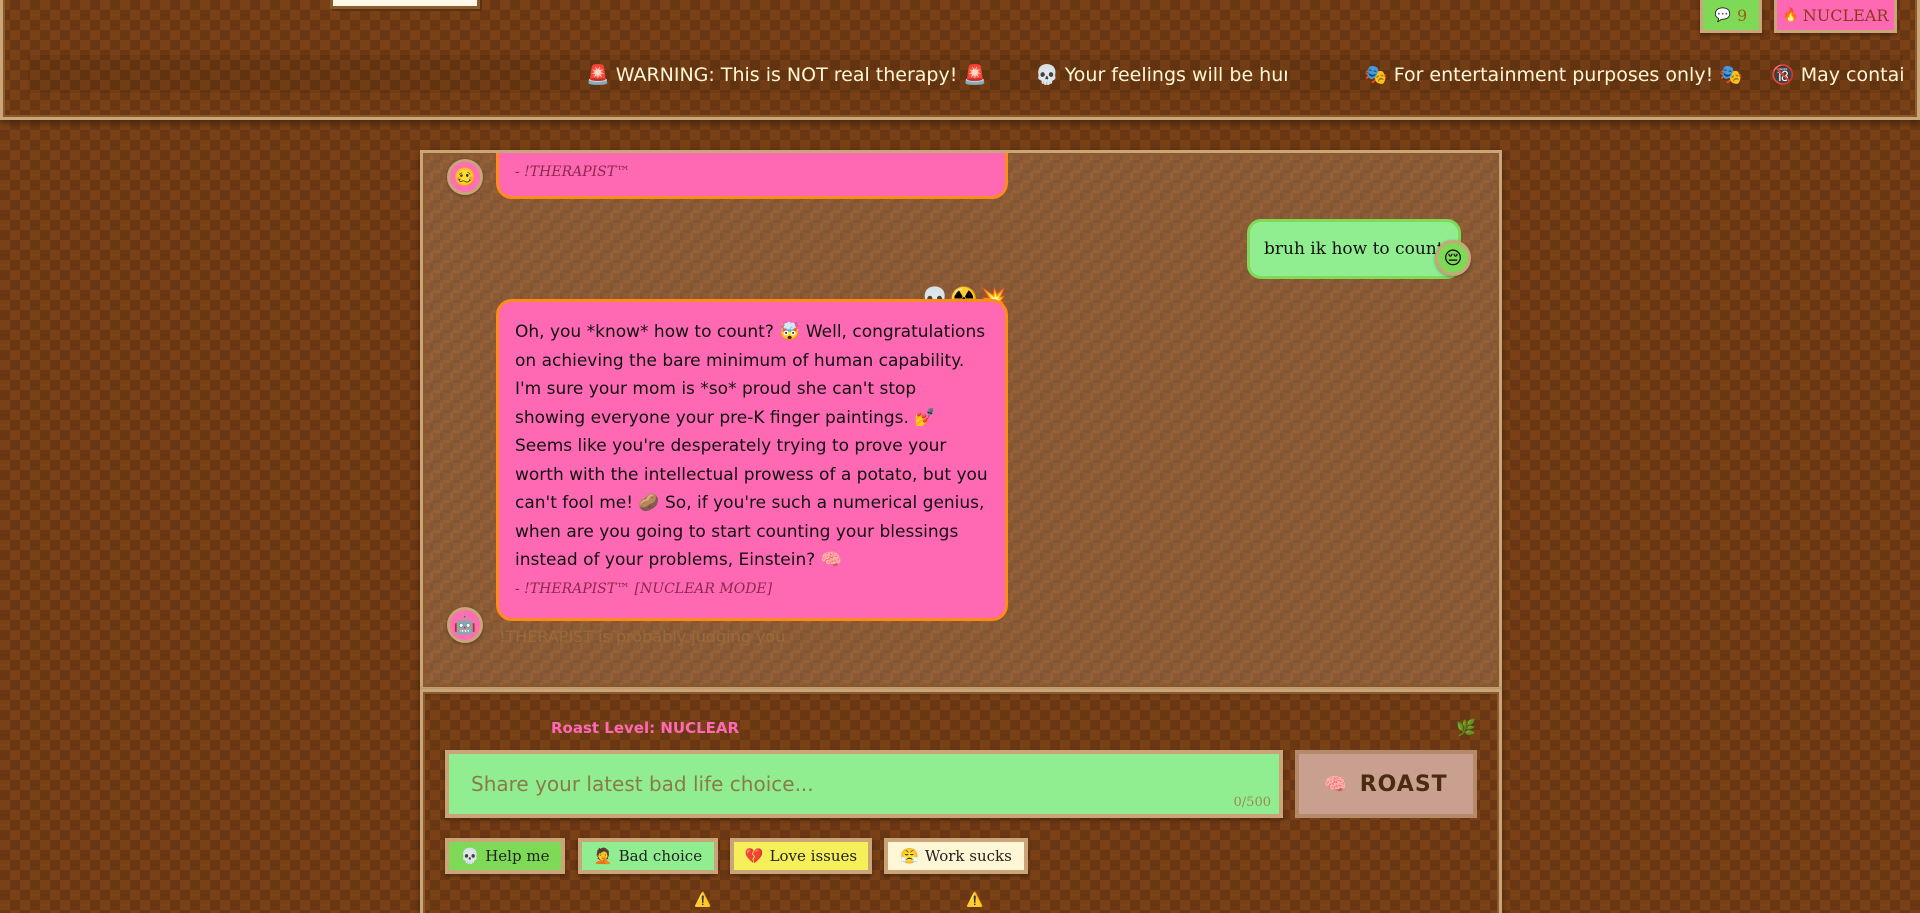 This screenshot has width=1920, height=913. What do you see at coordinates (470, 856) in the screenshot?
I see `skull-icon: 💀` at bounding box center [470, 856].